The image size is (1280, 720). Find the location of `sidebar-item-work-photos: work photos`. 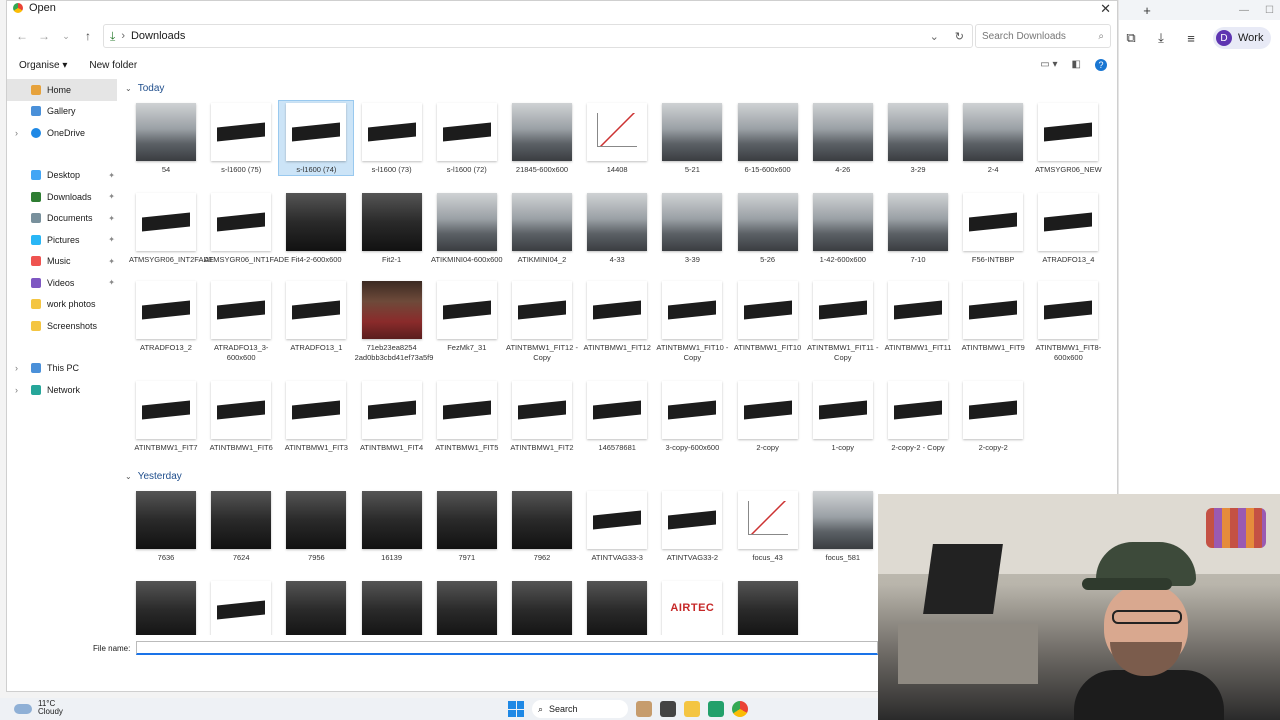

sidebar-item-work-photos: work photos is located at coordinates (62, 305).